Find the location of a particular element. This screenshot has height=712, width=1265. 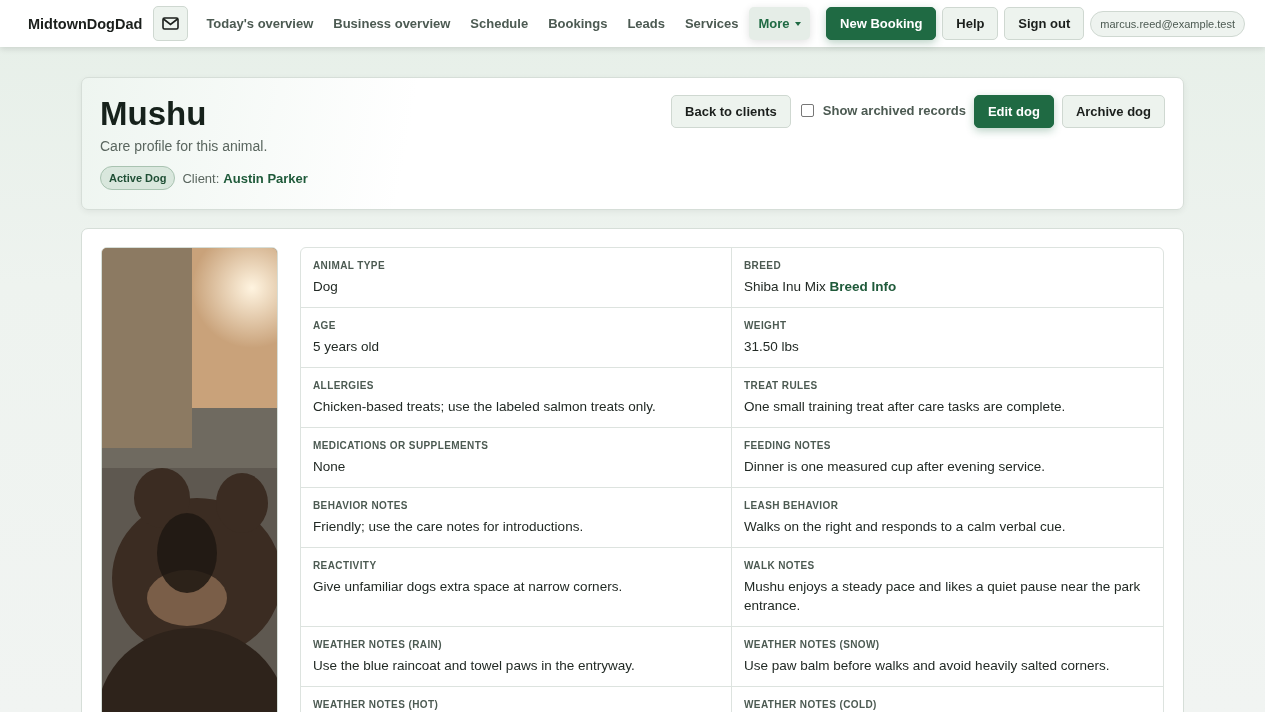

field-label: AGE is located at coordinates (325, 325).